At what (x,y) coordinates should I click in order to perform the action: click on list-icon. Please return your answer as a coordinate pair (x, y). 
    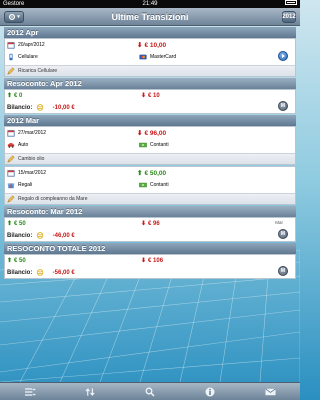
    Looking at the image, I should click on (30, 391).